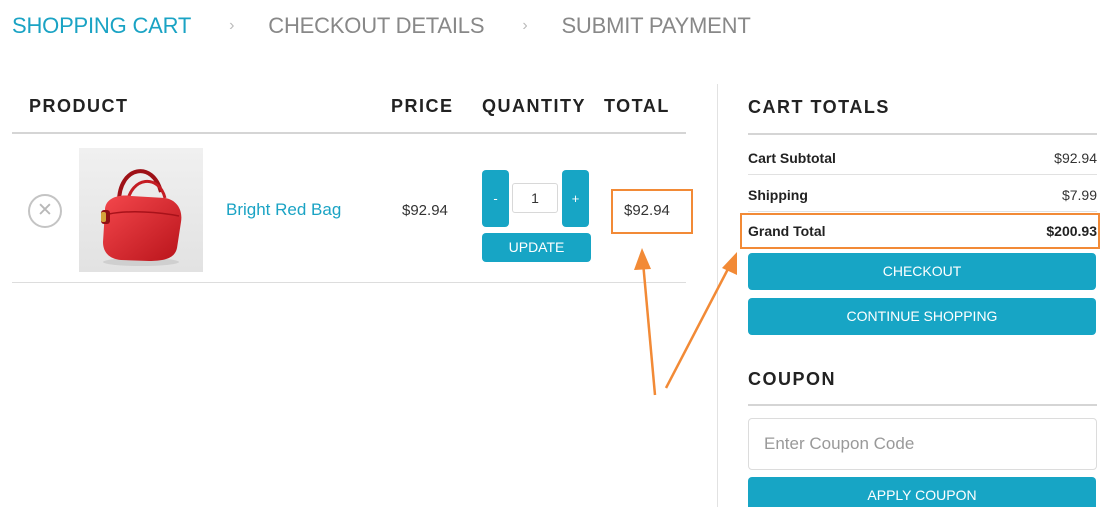  Describe the element at coordinates (637, 106) in the screenshot. I see `column-header-total: TOTAL` at that location.